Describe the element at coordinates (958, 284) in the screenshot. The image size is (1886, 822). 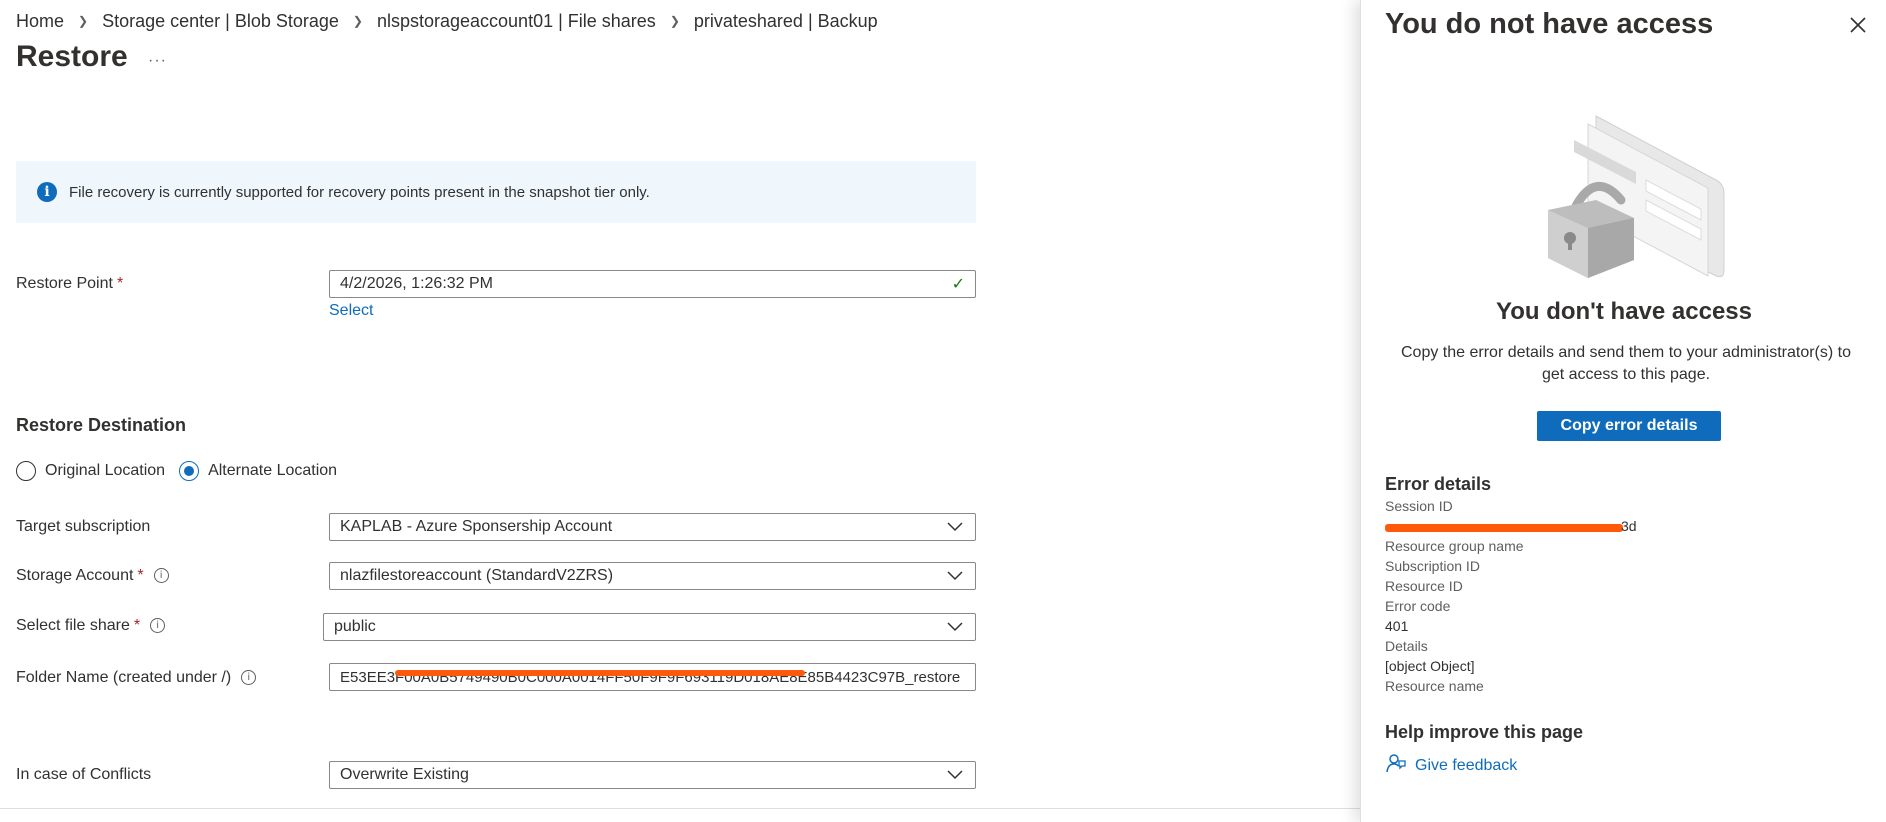
I see `checkmark-icon: ✓` at that location.